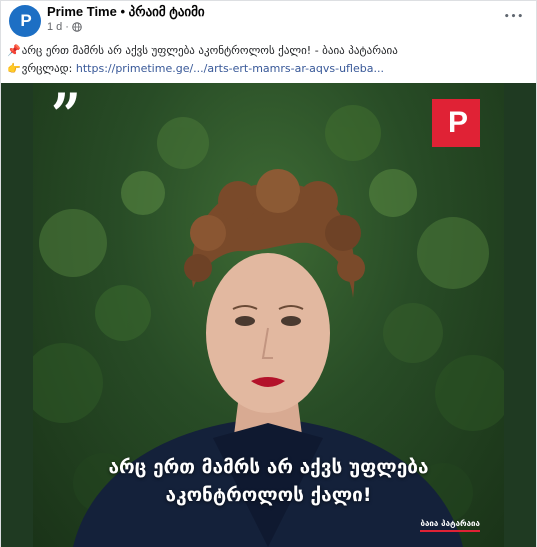 The width and height of the screenshot is (537, 547). Describe the element at coordinates (14, 50) in the screenshot. I see `pushpin-icon: 📌` at that location.